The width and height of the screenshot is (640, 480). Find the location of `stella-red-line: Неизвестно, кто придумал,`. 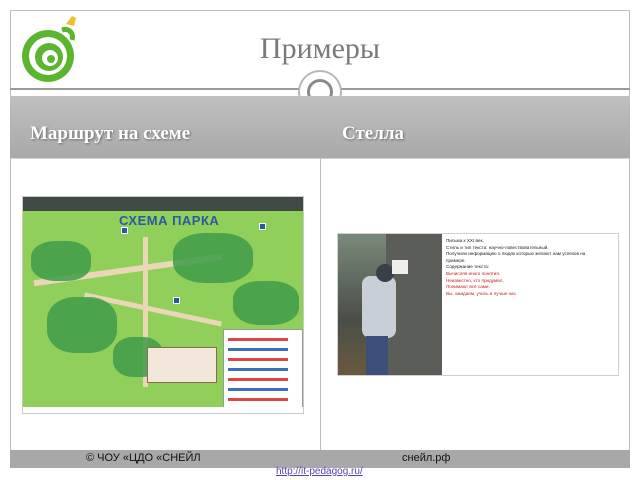

stella-red-line: Неизвестно, кто придумал, is located at coordinates (475, 280).